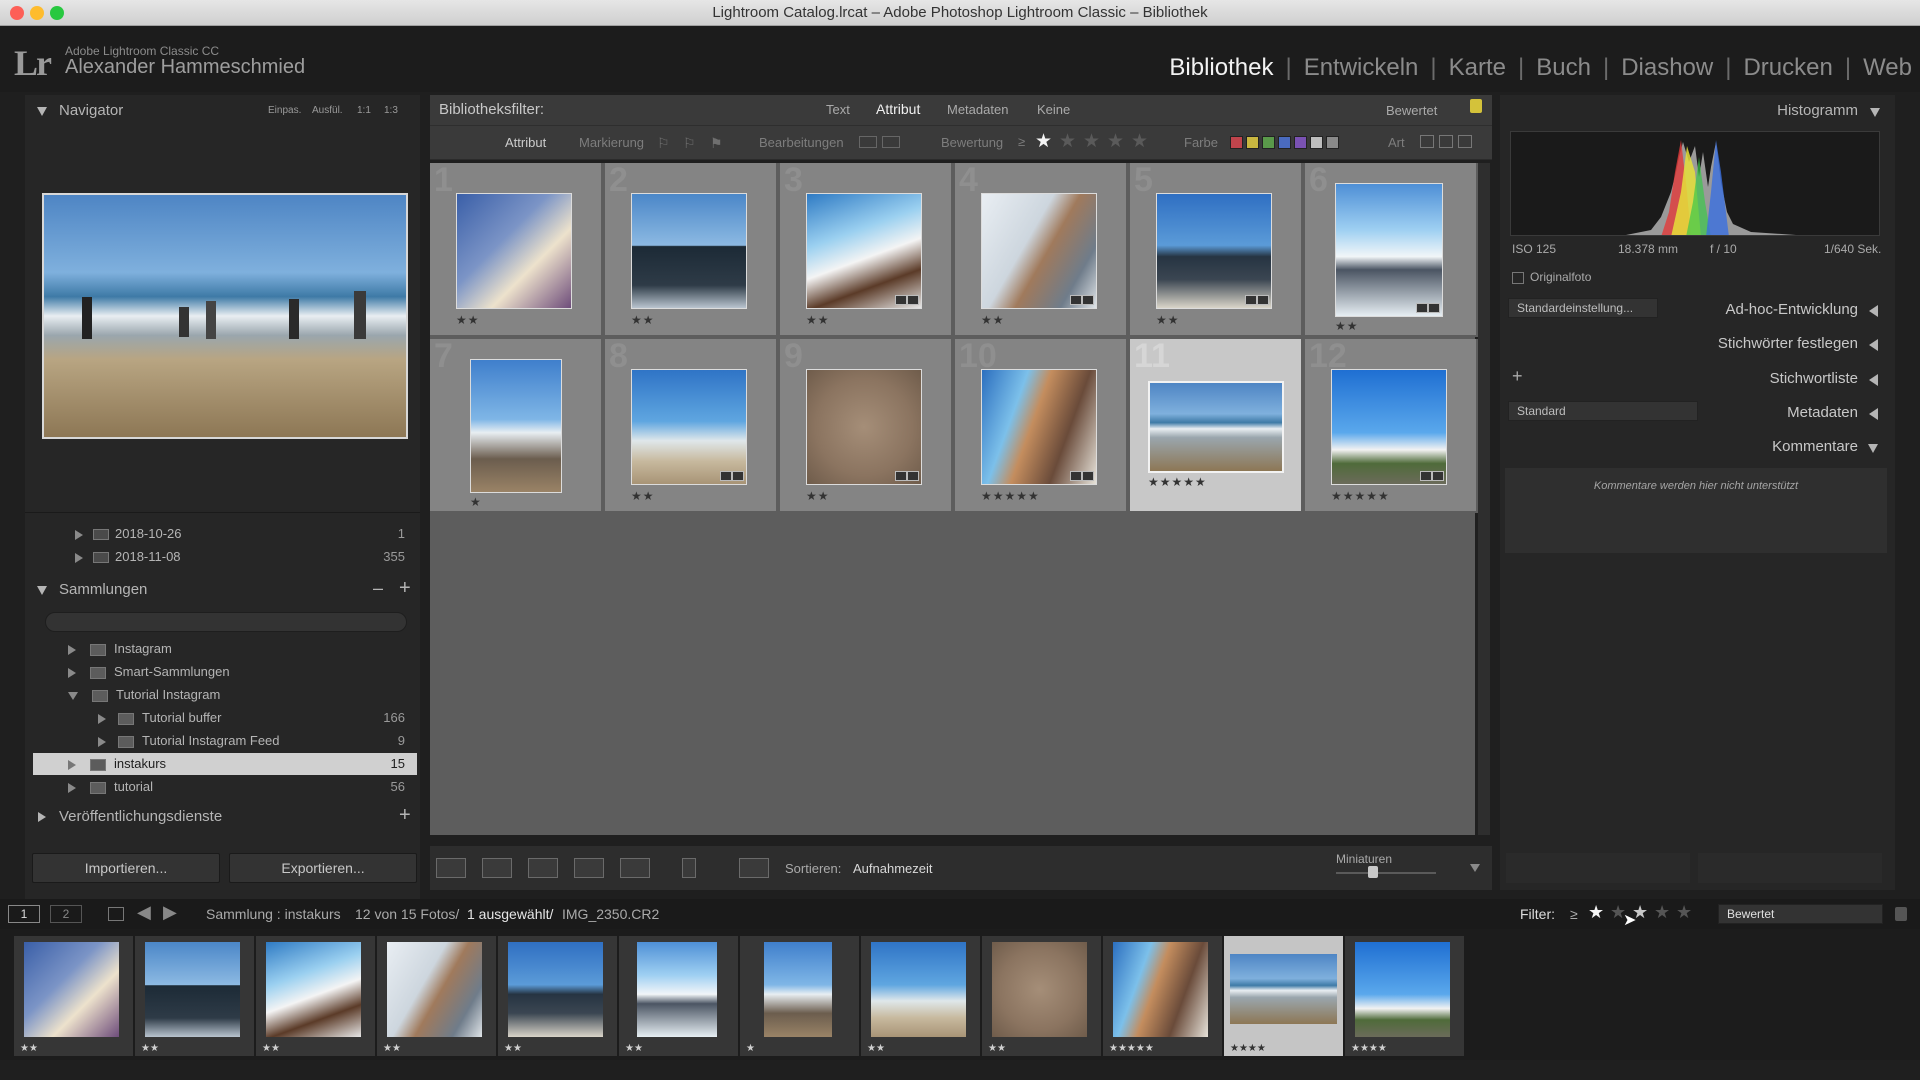  I want to click on grid-cell: 8 ★★, so click(691, 425).